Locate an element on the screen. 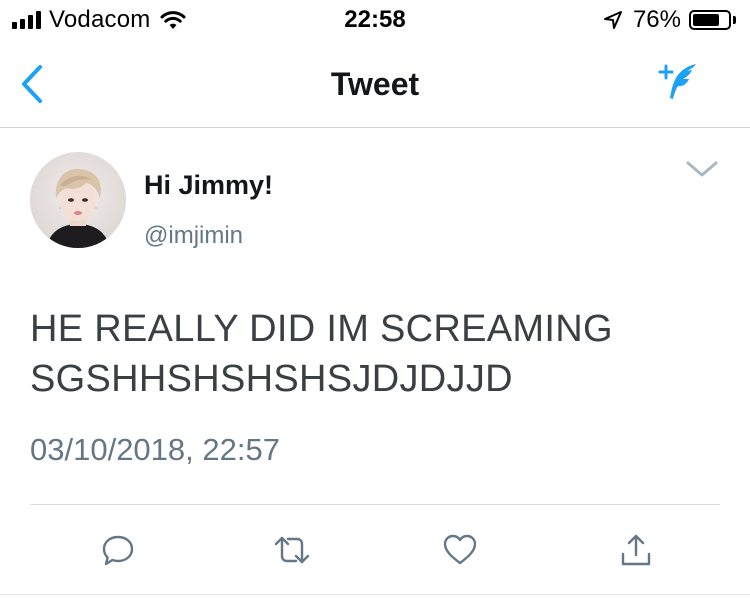 Image resolution: width=750 pixels, height=598 pixels. retweet-button is located at coordinates (292, 550).